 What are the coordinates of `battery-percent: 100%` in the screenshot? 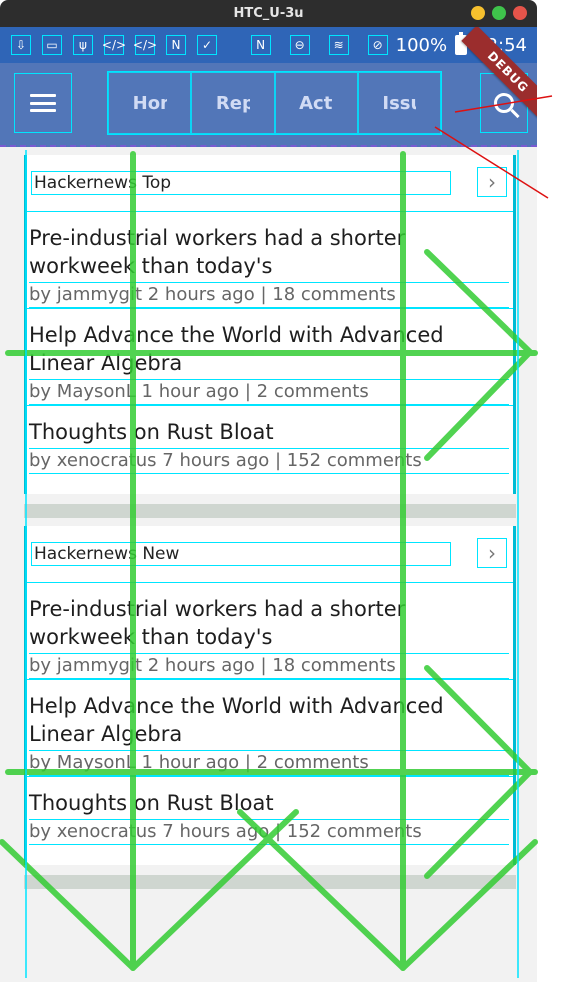 It's located at (421, 45).